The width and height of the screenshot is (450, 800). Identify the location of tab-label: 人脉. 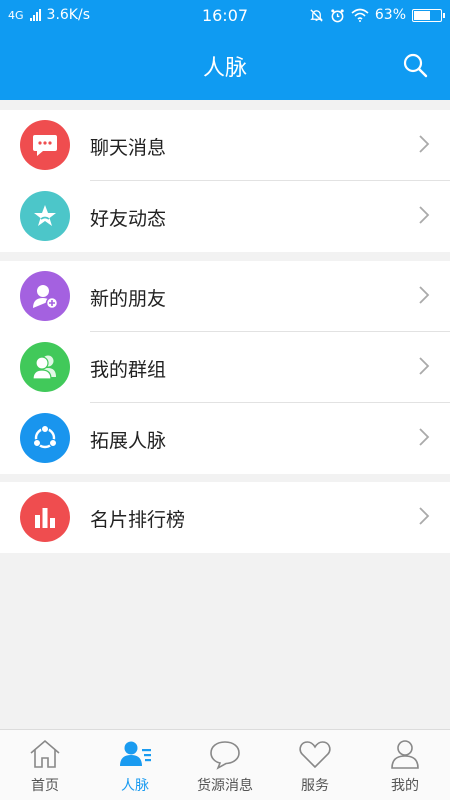
(135, 786).